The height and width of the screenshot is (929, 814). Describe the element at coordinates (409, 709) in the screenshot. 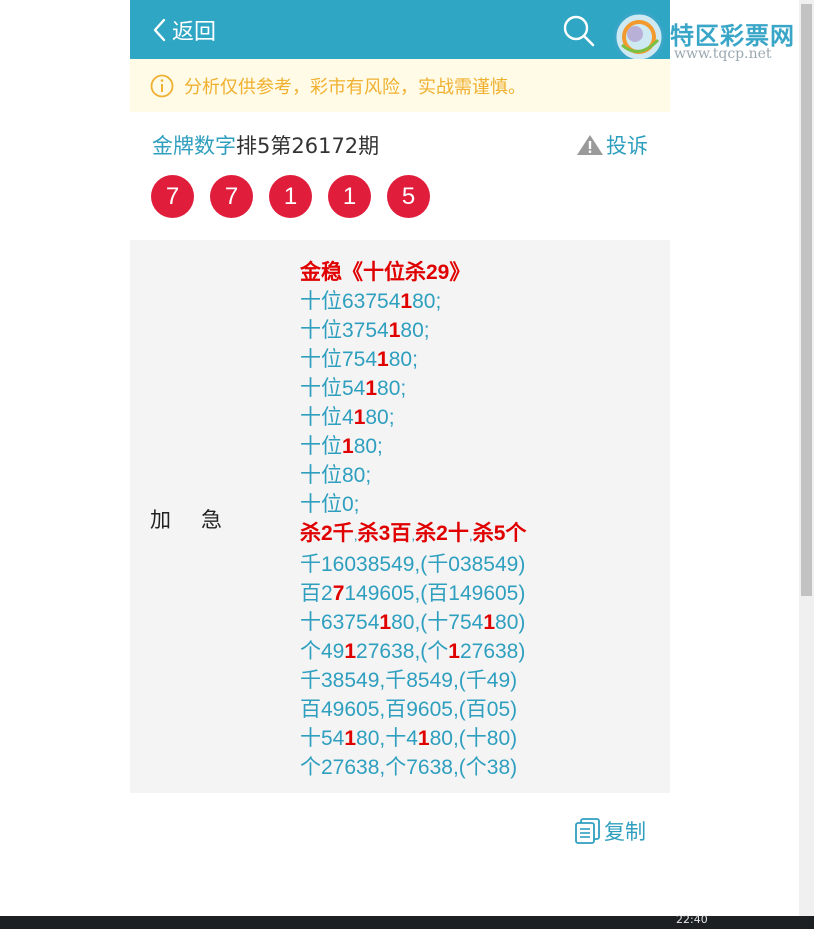

I see `analysis-line: 百49605,百9605,(百05)` at that location.